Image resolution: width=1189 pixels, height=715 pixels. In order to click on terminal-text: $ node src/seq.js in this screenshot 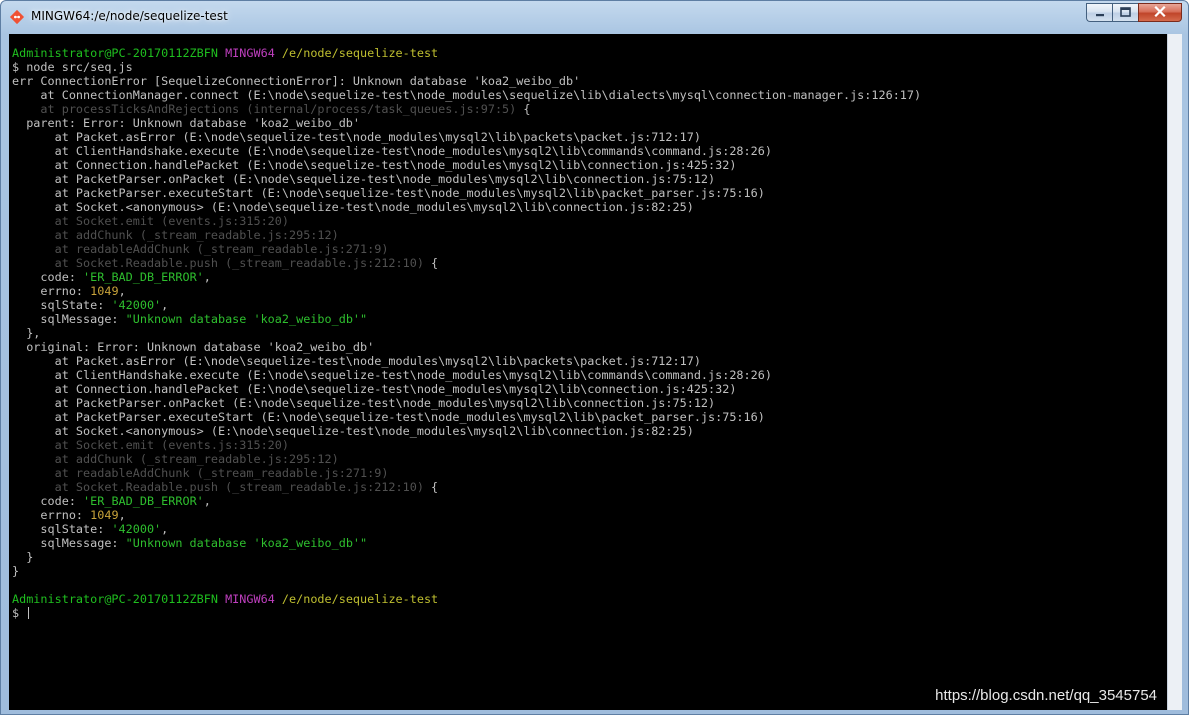, I will do `click(72, 67)`.